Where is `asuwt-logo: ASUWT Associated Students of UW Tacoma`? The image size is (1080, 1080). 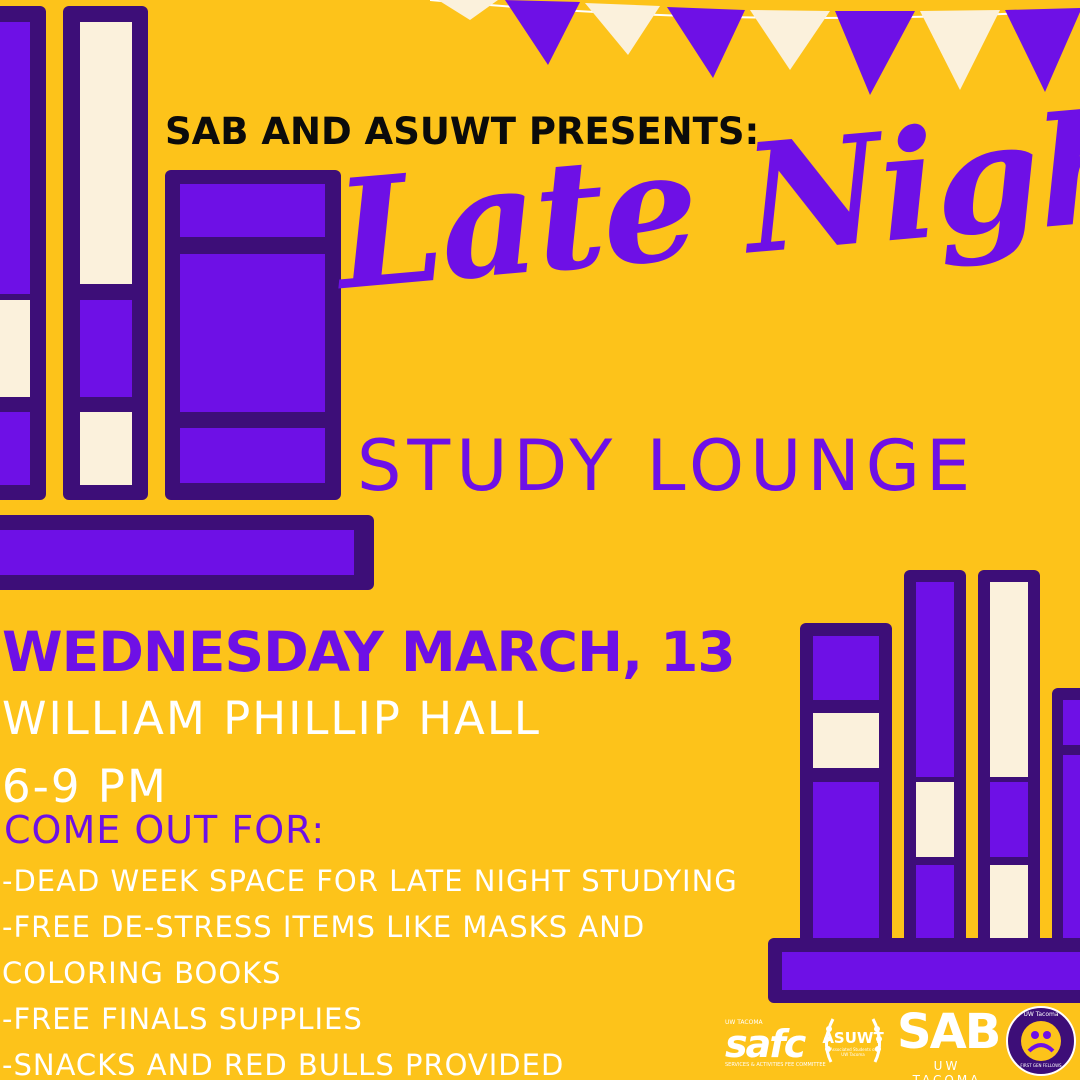 asuwt-logo: ASUWT Associated Students of UW Tacoma is located at coordinates (853, 1042).